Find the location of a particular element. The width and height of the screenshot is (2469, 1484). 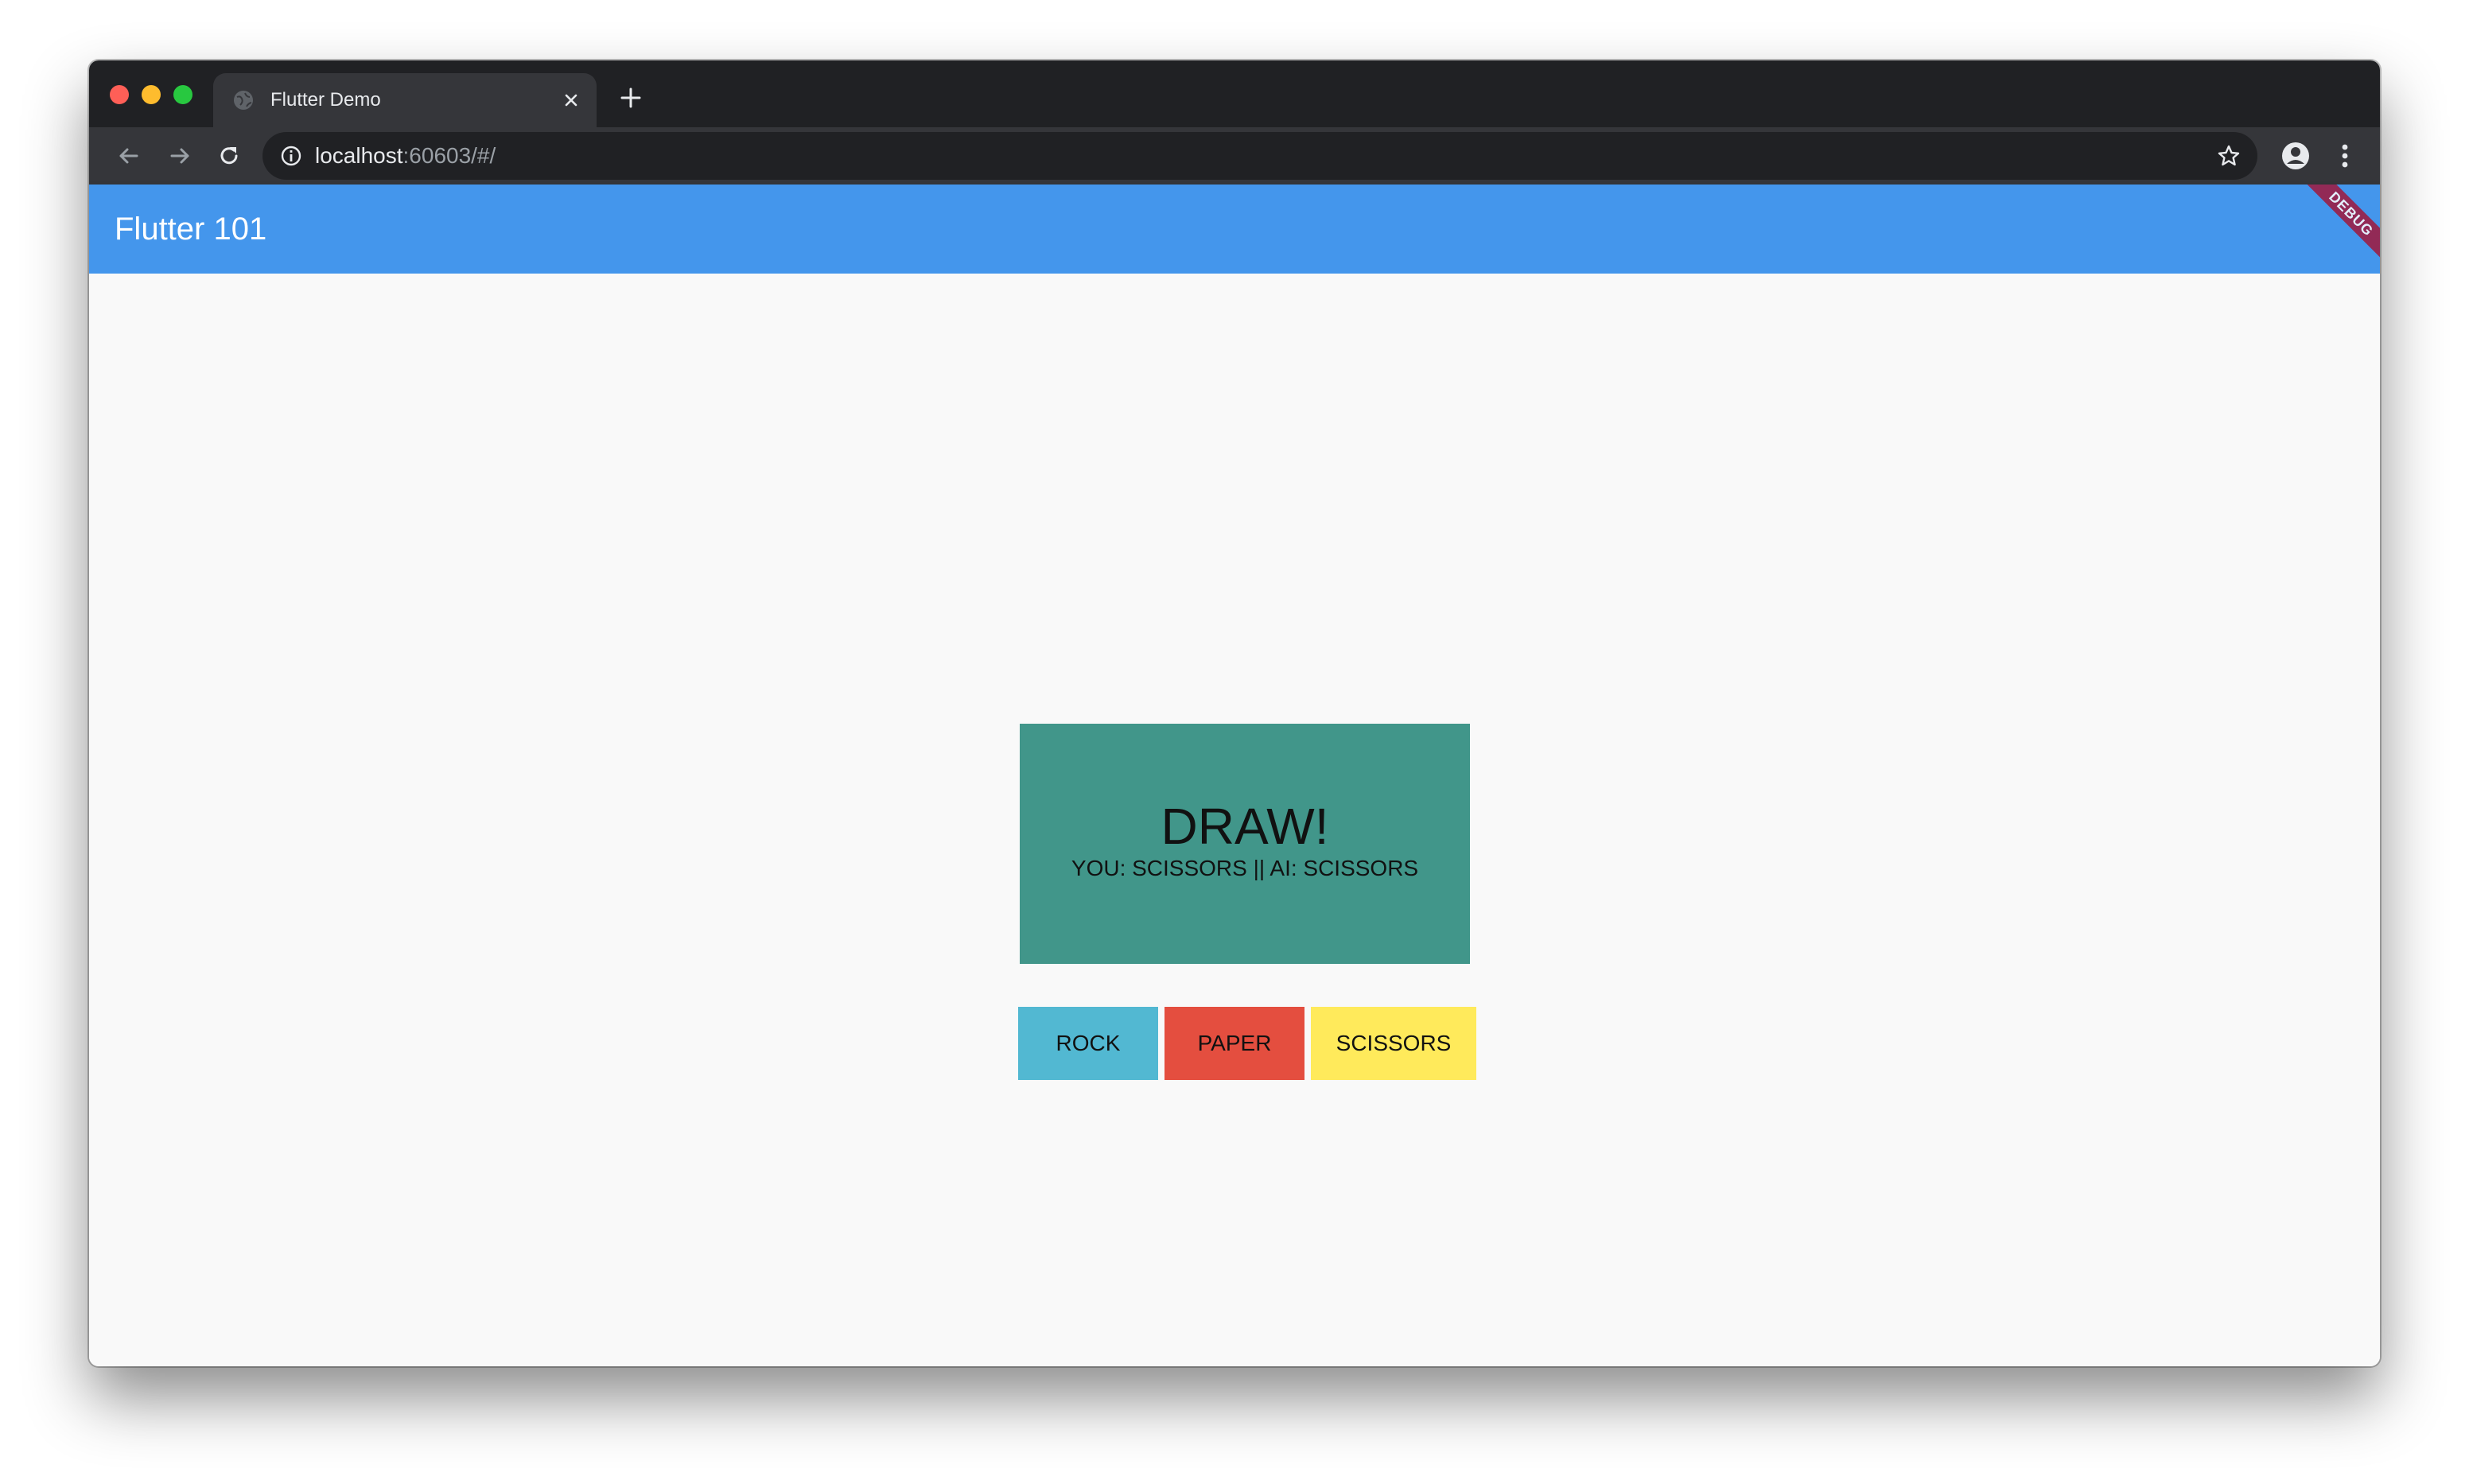

globe-icon is located at coordinates (243, 100).